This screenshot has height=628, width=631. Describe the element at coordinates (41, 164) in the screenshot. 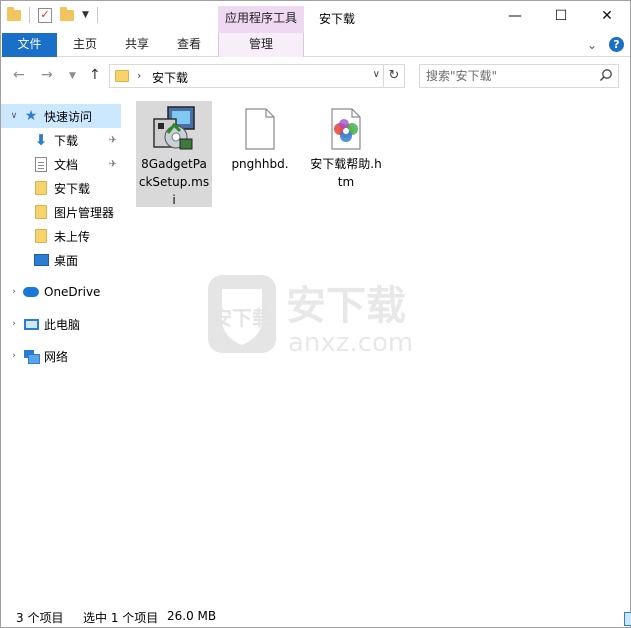

I see `document-icon` at that location.